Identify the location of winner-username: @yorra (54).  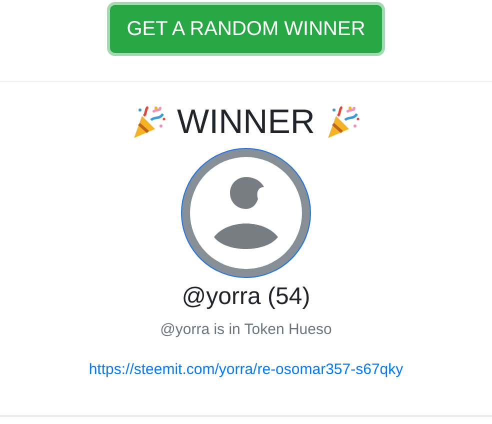
(246, 297).